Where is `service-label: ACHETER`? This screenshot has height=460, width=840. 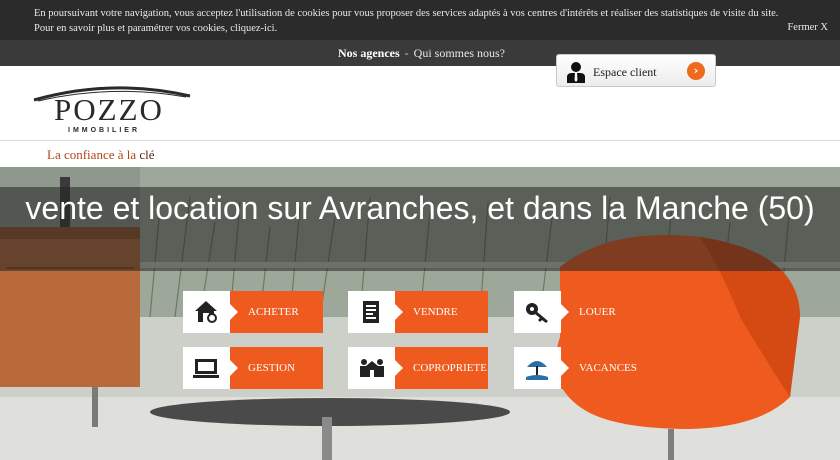
service-label: ACHETER is located at coordinates (273, 312).